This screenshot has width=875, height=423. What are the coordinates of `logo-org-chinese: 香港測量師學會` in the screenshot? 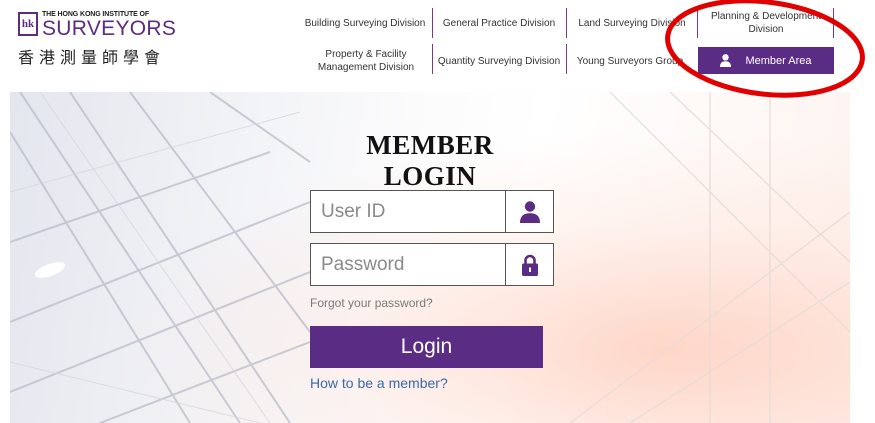 It's located at (92, 57).